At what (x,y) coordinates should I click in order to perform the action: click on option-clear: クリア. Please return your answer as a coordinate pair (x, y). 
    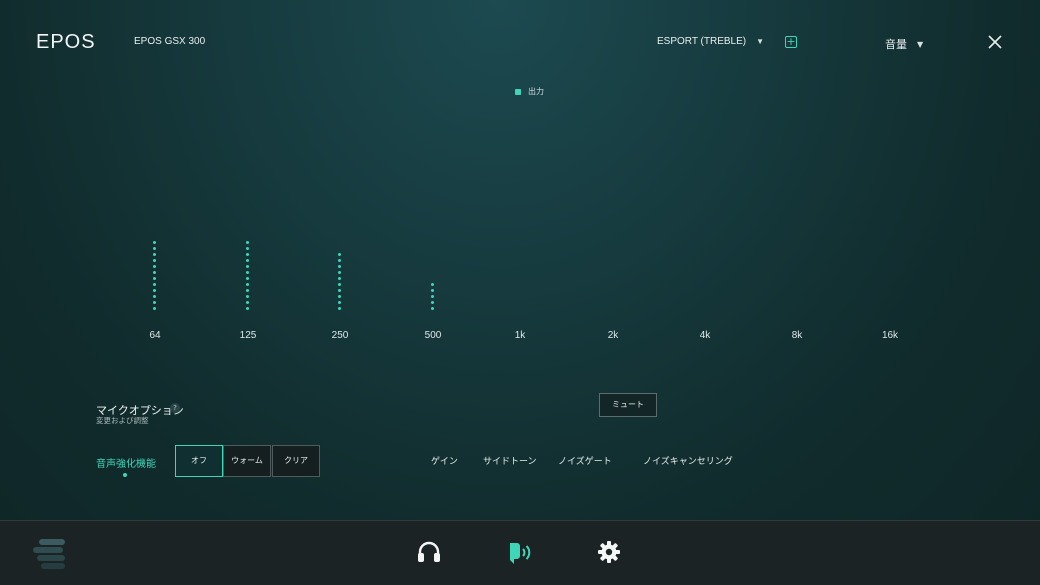
    Looking at the image, I should click on (296, 461).